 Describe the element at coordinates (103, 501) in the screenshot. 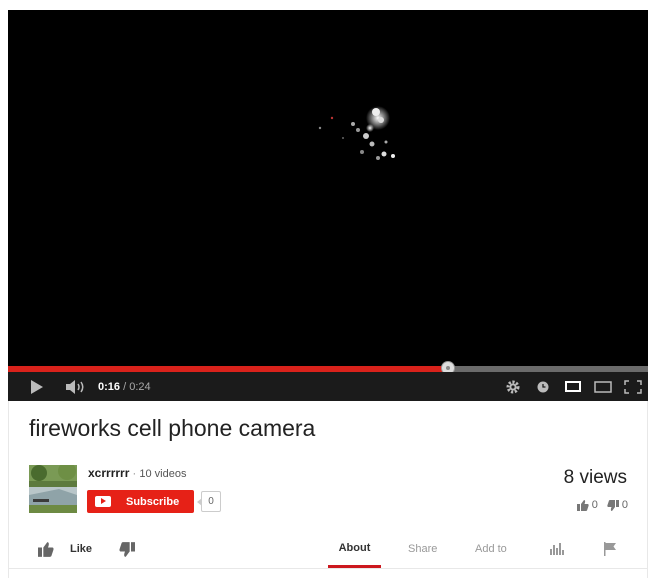

I see `youtube-logo-icon` at that location.